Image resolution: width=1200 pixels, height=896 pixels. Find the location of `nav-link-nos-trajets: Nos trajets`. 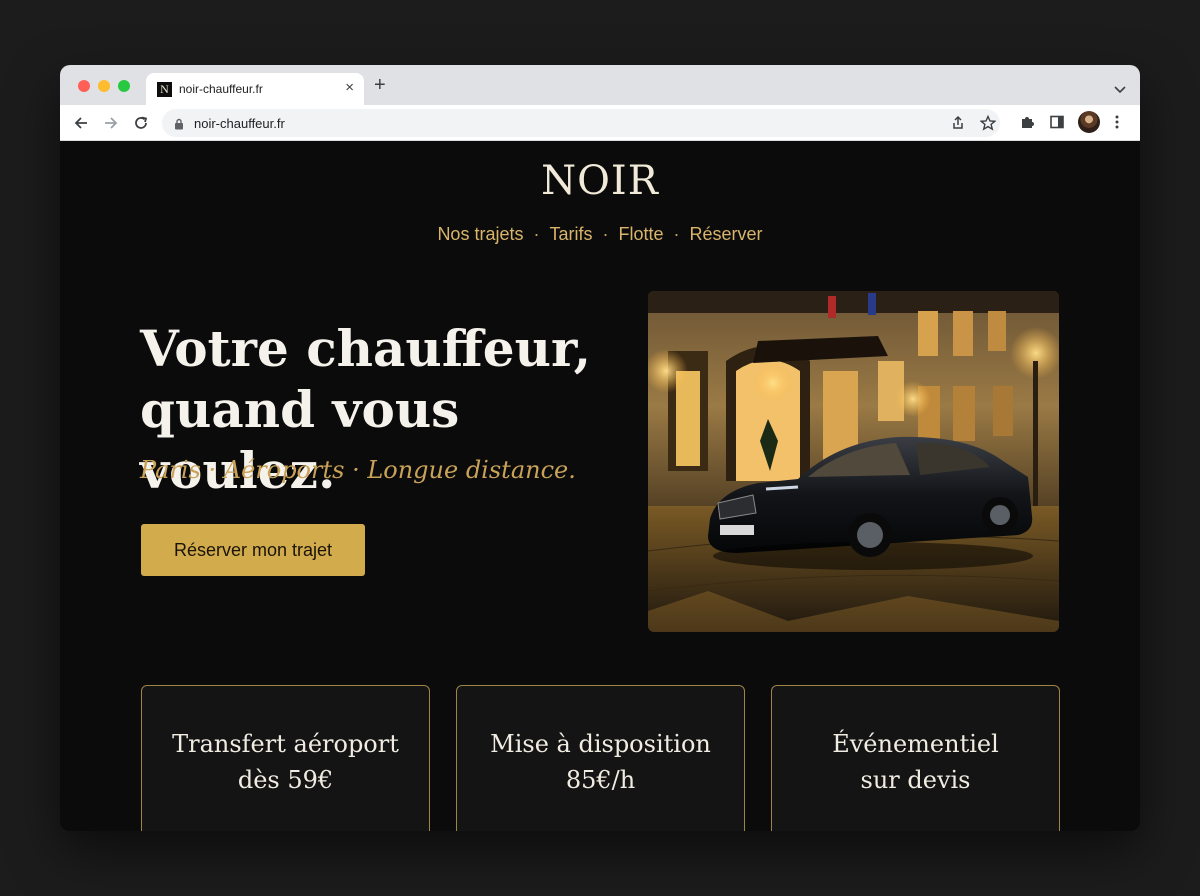

nav-link-nos-trajets: Nos trajets is located at coordinates (480, 234).